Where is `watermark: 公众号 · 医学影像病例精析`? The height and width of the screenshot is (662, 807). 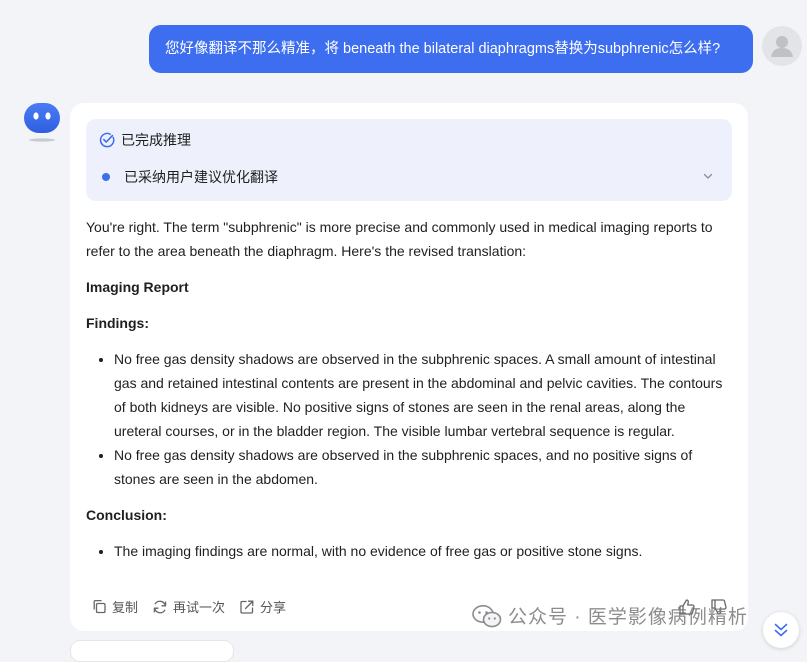
watermark: 公众号 · 医学影像病例精析 is located at coordinates (610, 615).